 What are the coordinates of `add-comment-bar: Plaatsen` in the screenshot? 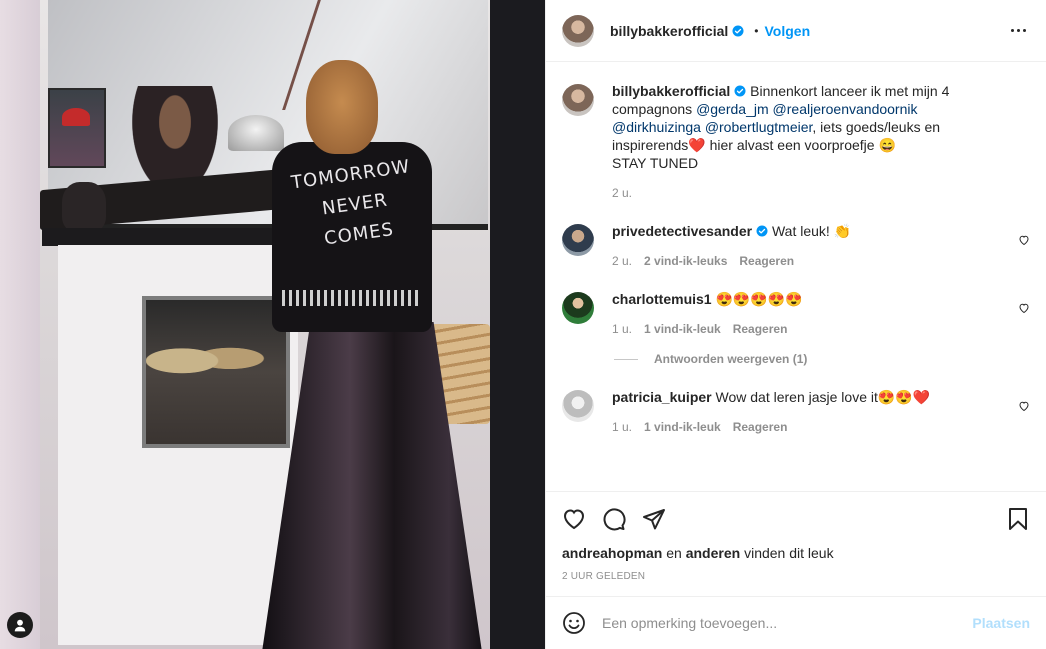 It's located at (796, 622).